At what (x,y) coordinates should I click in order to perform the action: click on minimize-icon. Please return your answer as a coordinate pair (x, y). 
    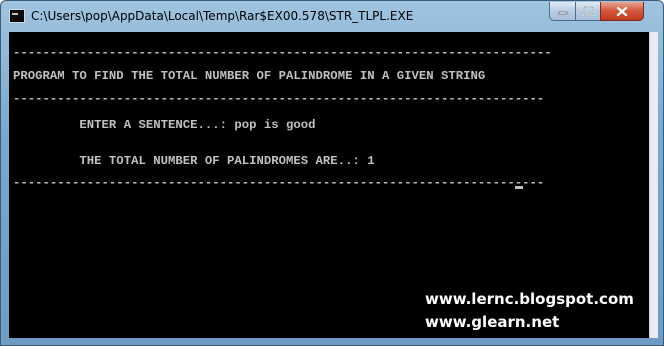
    Looking at the image, I should click on (562, 13).